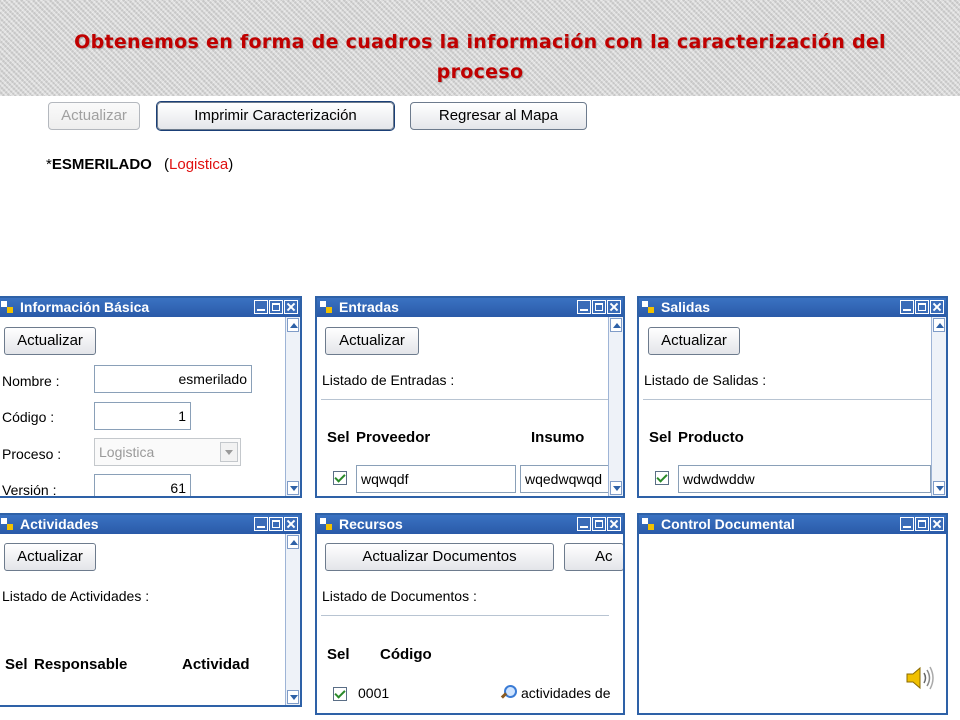 The height and width of the screenshot is (720, 960). Describe the element at coordinates (480, 72) in the screenshot. I see `slide-title-line2: proceso` at that location.